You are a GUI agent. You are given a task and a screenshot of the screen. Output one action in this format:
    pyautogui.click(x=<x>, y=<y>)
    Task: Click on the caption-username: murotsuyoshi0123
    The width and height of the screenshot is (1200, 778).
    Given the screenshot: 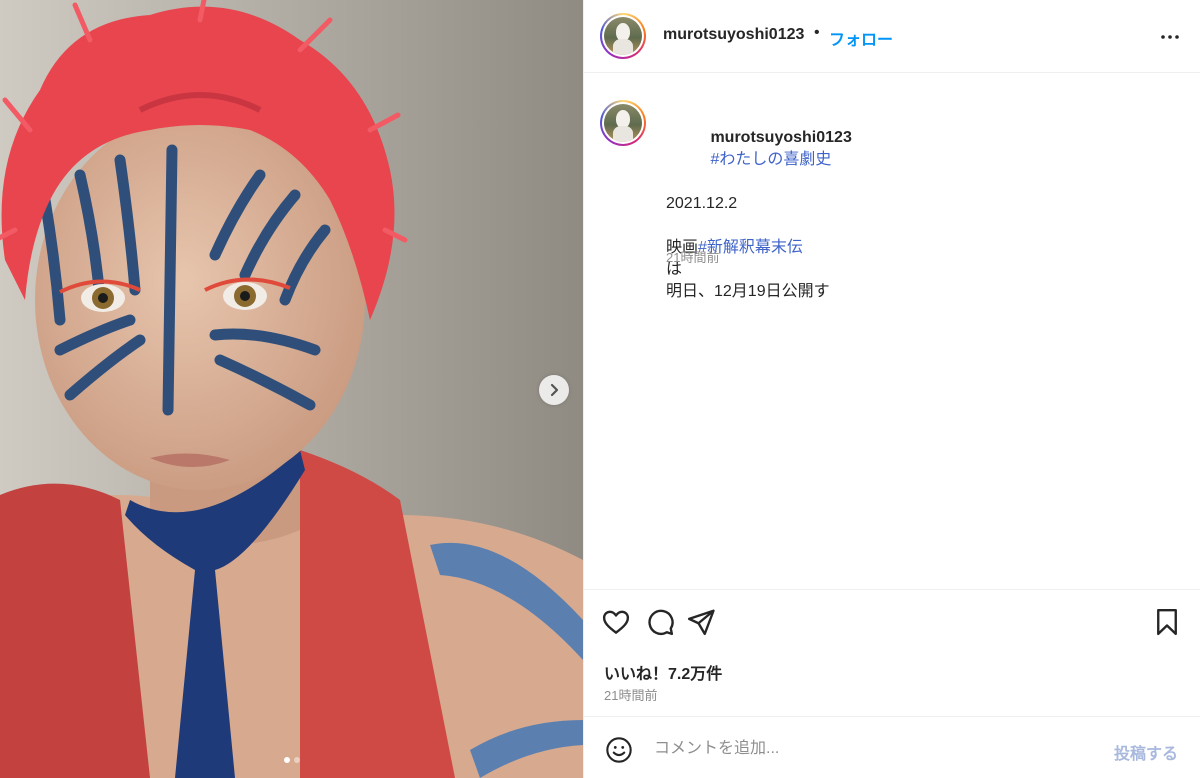 What is the action you would take?
    pyautogui.click(x=780, y=137)
    